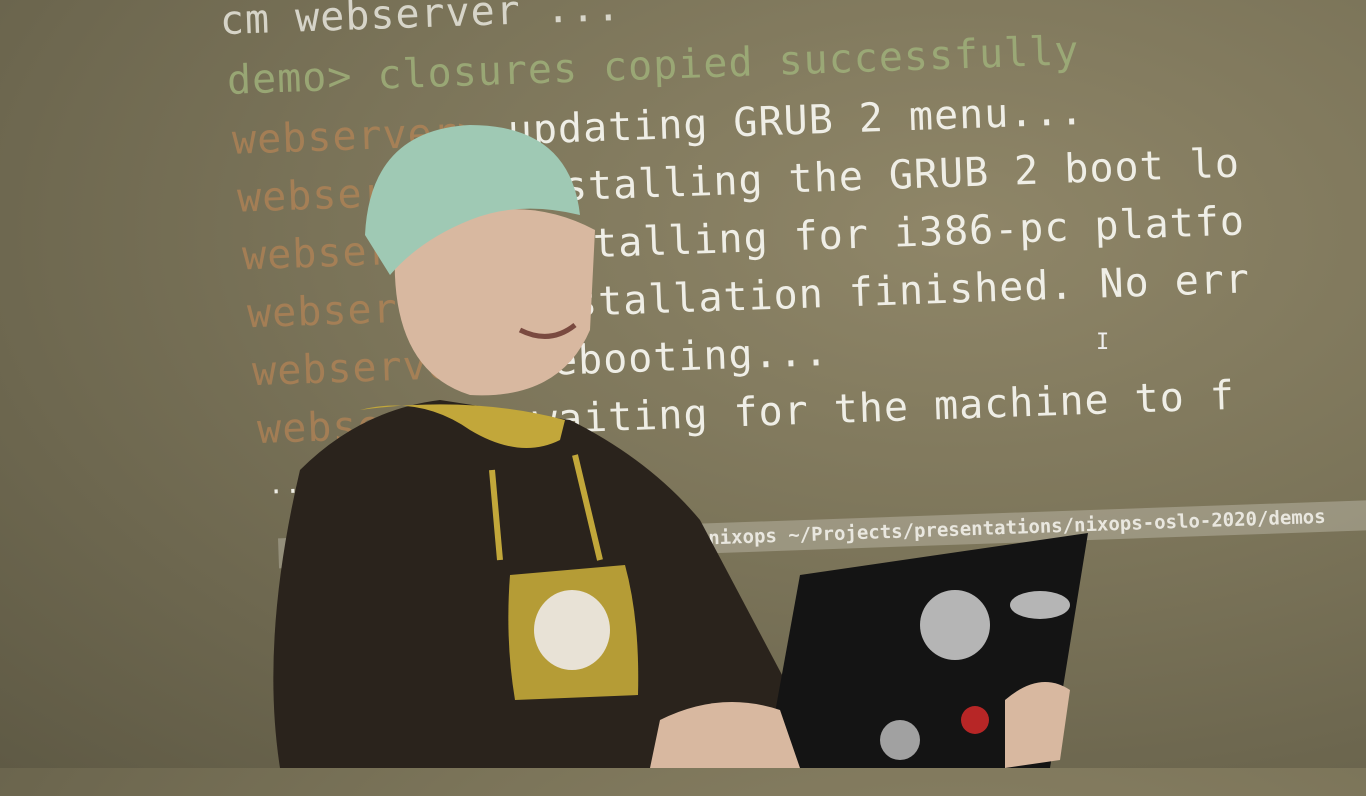  What do you see at coordinates (480, 260) in the screenshot?
I see `head` at bounding box center [480, 260].